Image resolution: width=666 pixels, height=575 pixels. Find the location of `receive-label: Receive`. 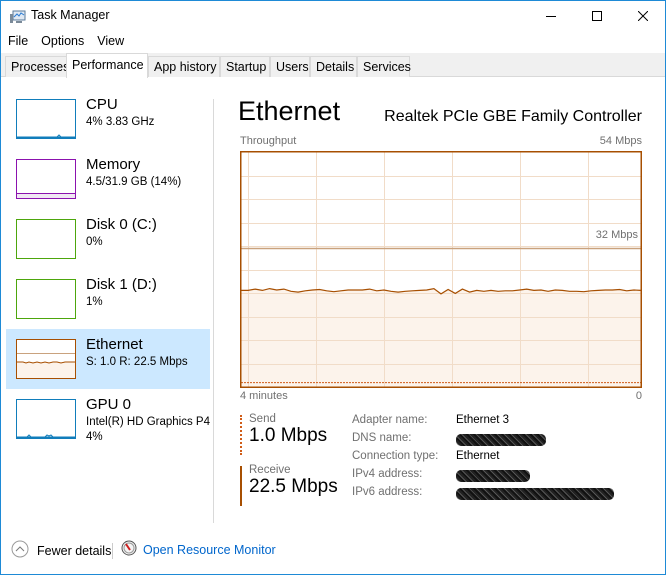

receive-label: Receive is located at coordinates (270, 470).